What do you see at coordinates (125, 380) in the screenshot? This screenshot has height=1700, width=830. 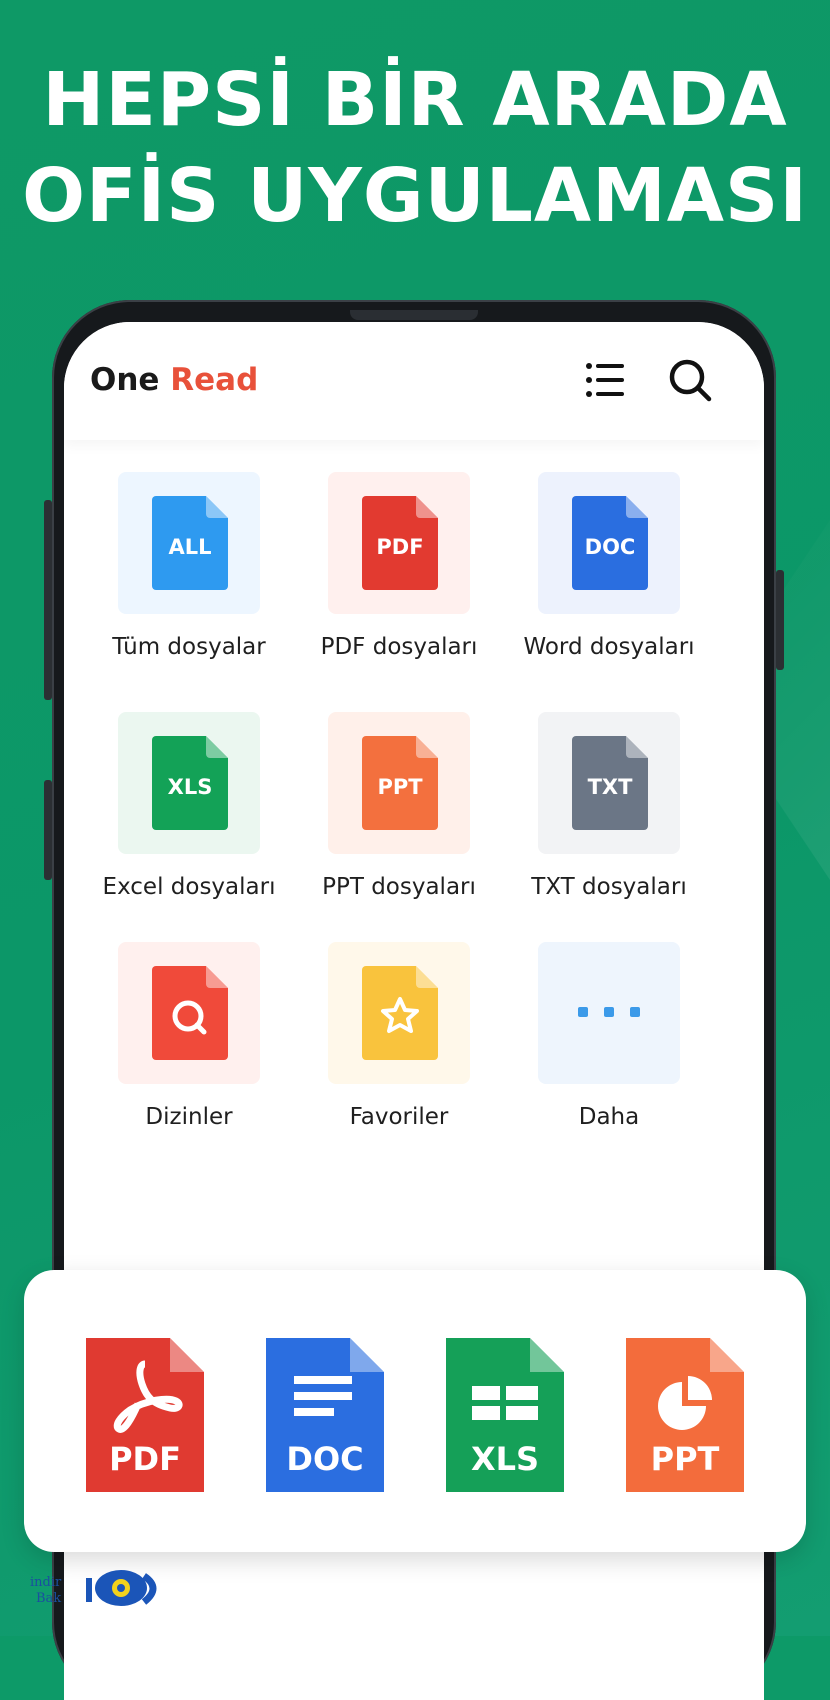 I see `app-title-part-1: One` at bounding box center [125, 380].